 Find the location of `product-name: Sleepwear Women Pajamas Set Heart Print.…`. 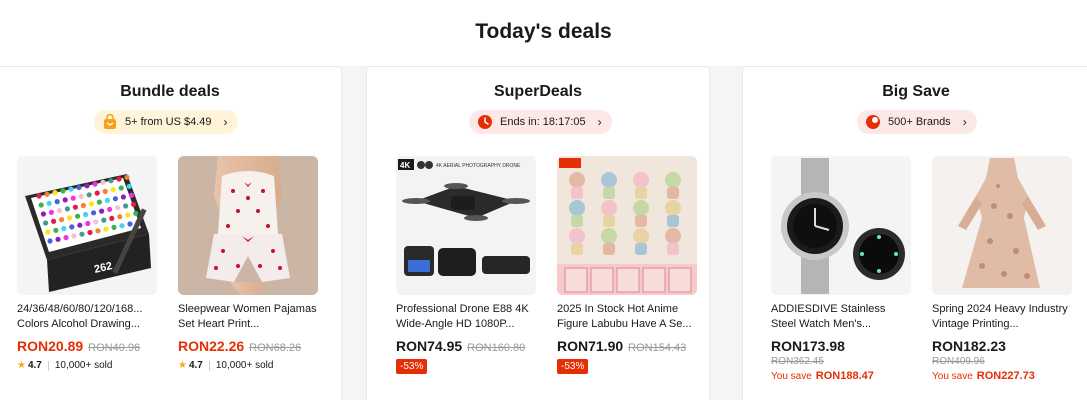

product-name: Sleepwear Women Pajamas Set Heart Print.… is located at coordinates (248, 317).